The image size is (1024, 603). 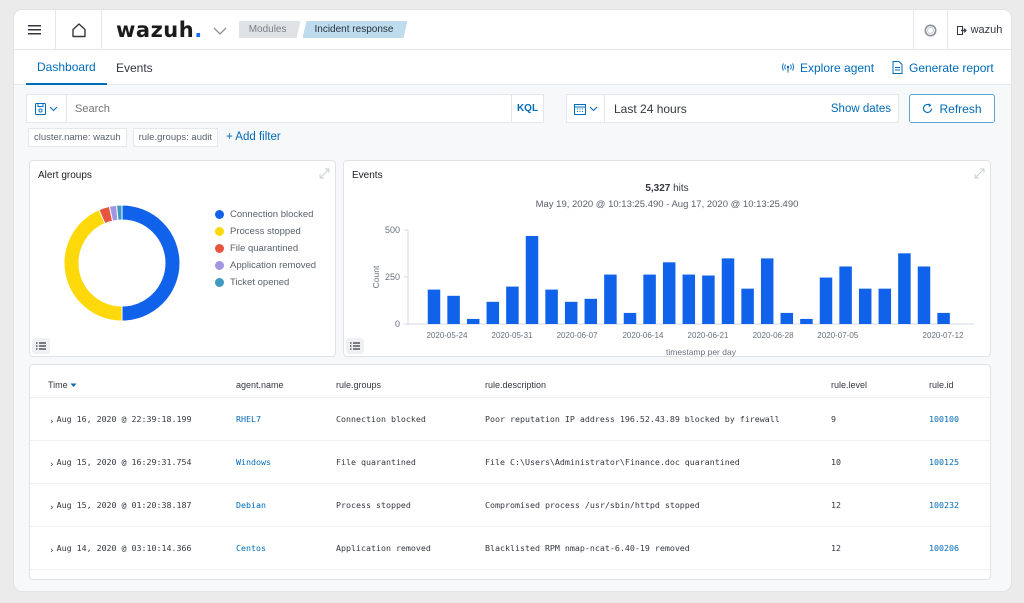 I want to click on donut-slice-process-stopped, so click(x=93, y=265).